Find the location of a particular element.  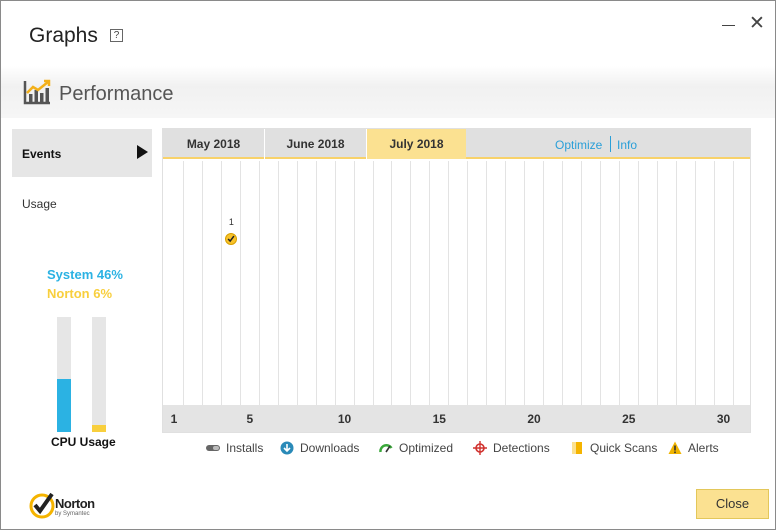

x-tick-label: 10 is located at coordinates (344, 419).